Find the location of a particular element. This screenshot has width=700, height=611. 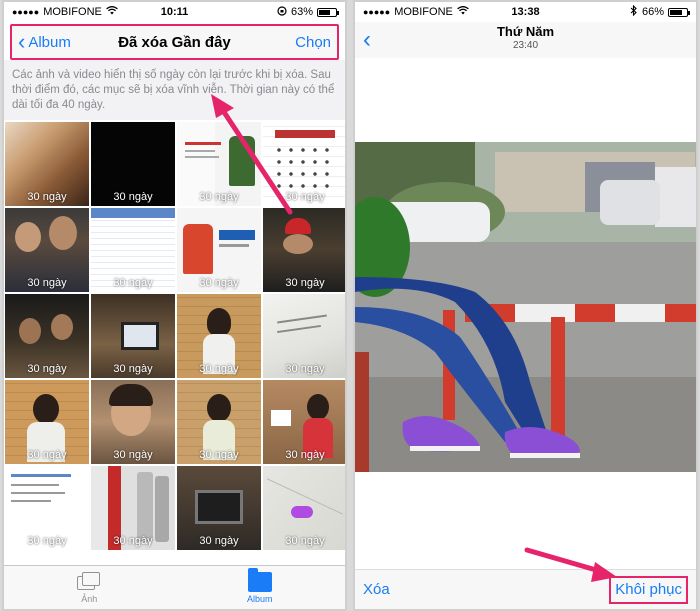

chevron-left-icon: ‹ is located at coordinates (22, 41).